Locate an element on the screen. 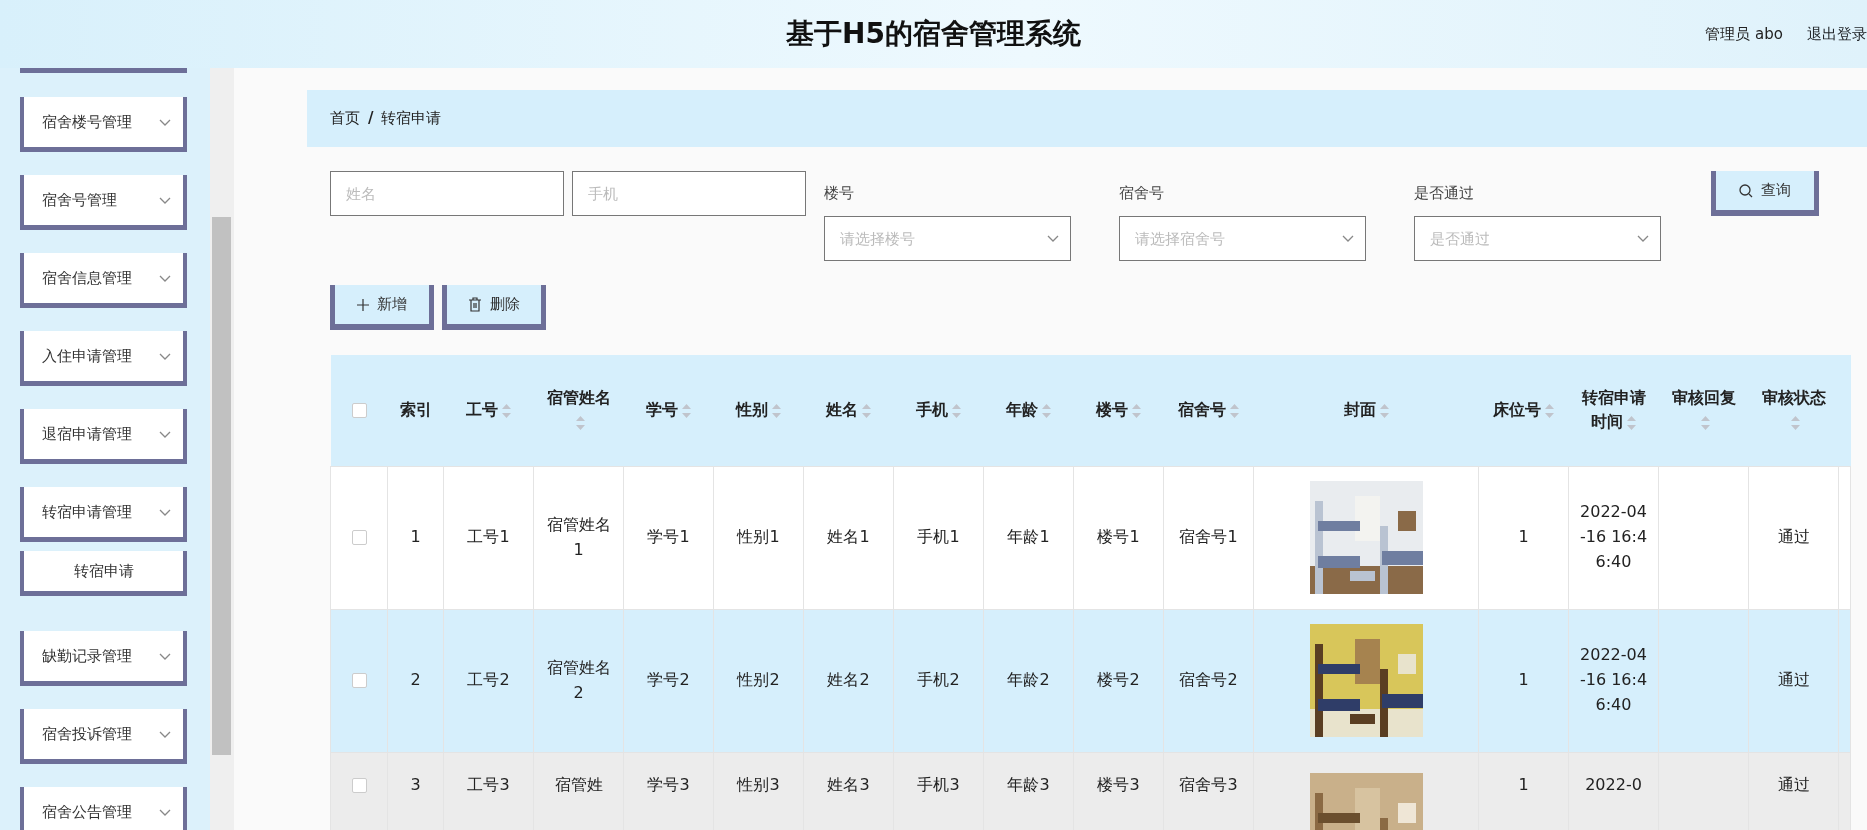  column-header: 工号 is located at coordinates (488, 410).